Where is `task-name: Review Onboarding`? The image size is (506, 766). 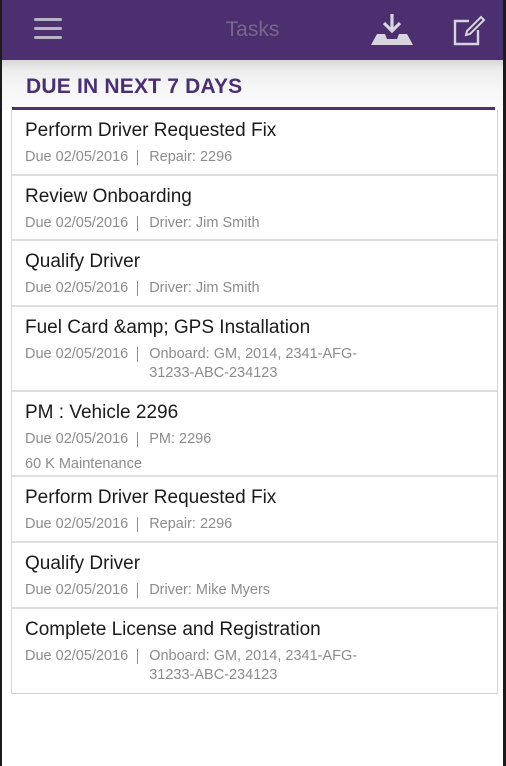 task-name: Review Onboarding is located at coordinates (108, 196).